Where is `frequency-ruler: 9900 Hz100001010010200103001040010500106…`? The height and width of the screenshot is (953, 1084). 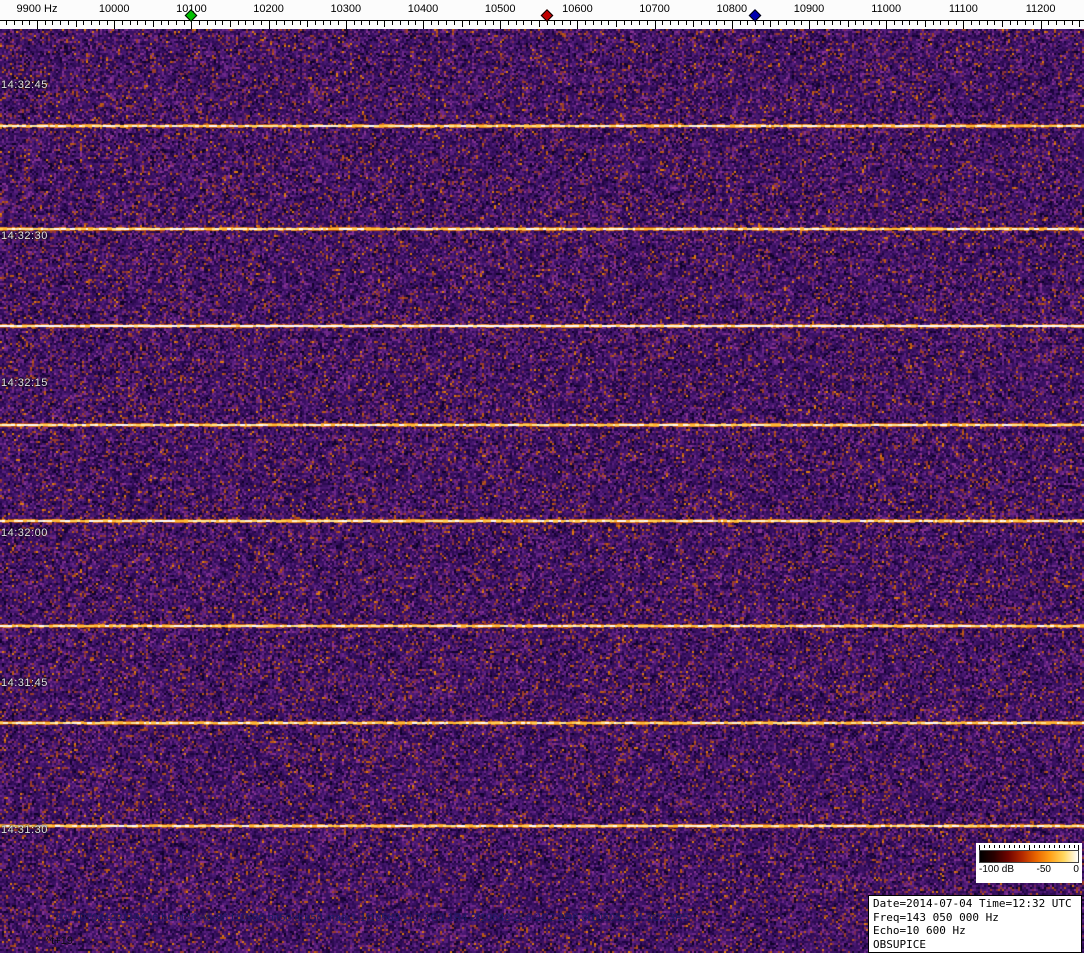 frequency-ruler: 9900 Hz100001010010200103001040010500106… is located at coordinates (542, 14).